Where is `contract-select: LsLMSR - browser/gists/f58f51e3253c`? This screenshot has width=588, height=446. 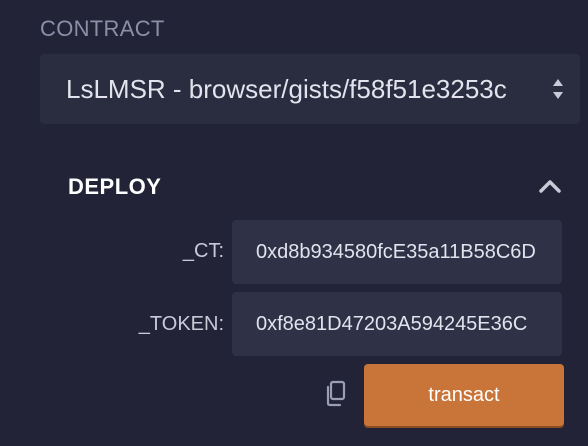
contract-select: LsLMSR - browser/gists/f58f51e3253c is located at coordinates (310, 89).